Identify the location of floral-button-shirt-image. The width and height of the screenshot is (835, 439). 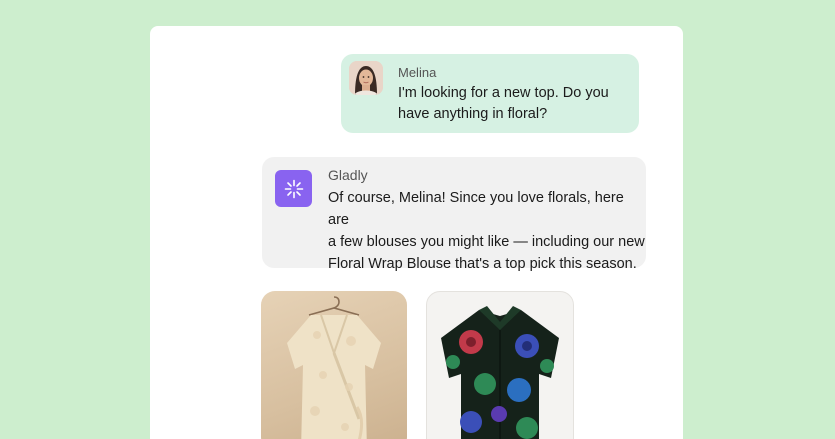
(500, 372).